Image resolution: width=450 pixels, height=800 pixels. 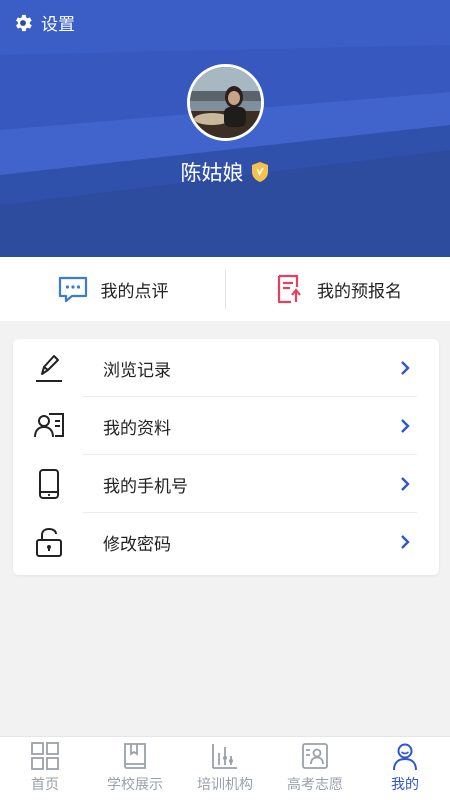 What do you see at coordinates (58, 25) in the screenshot?
I see `settings-label: 设置` at bounding box center [58, 25].